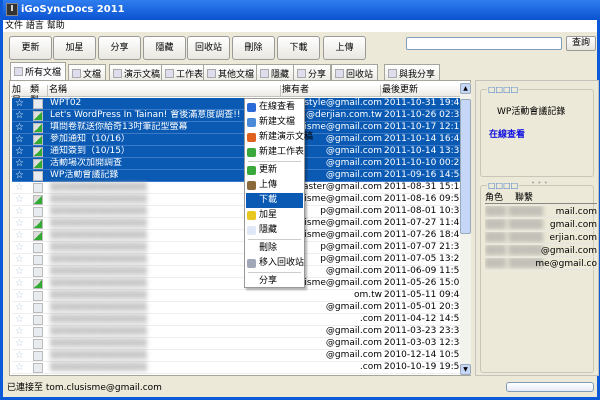 Image resolution: width=600 pixels, height=400 pixels. What do you see at coordinates (137, 72) in the screenshot?
I see `tab-2: 演示文稿` at bounding box center [137, 72].